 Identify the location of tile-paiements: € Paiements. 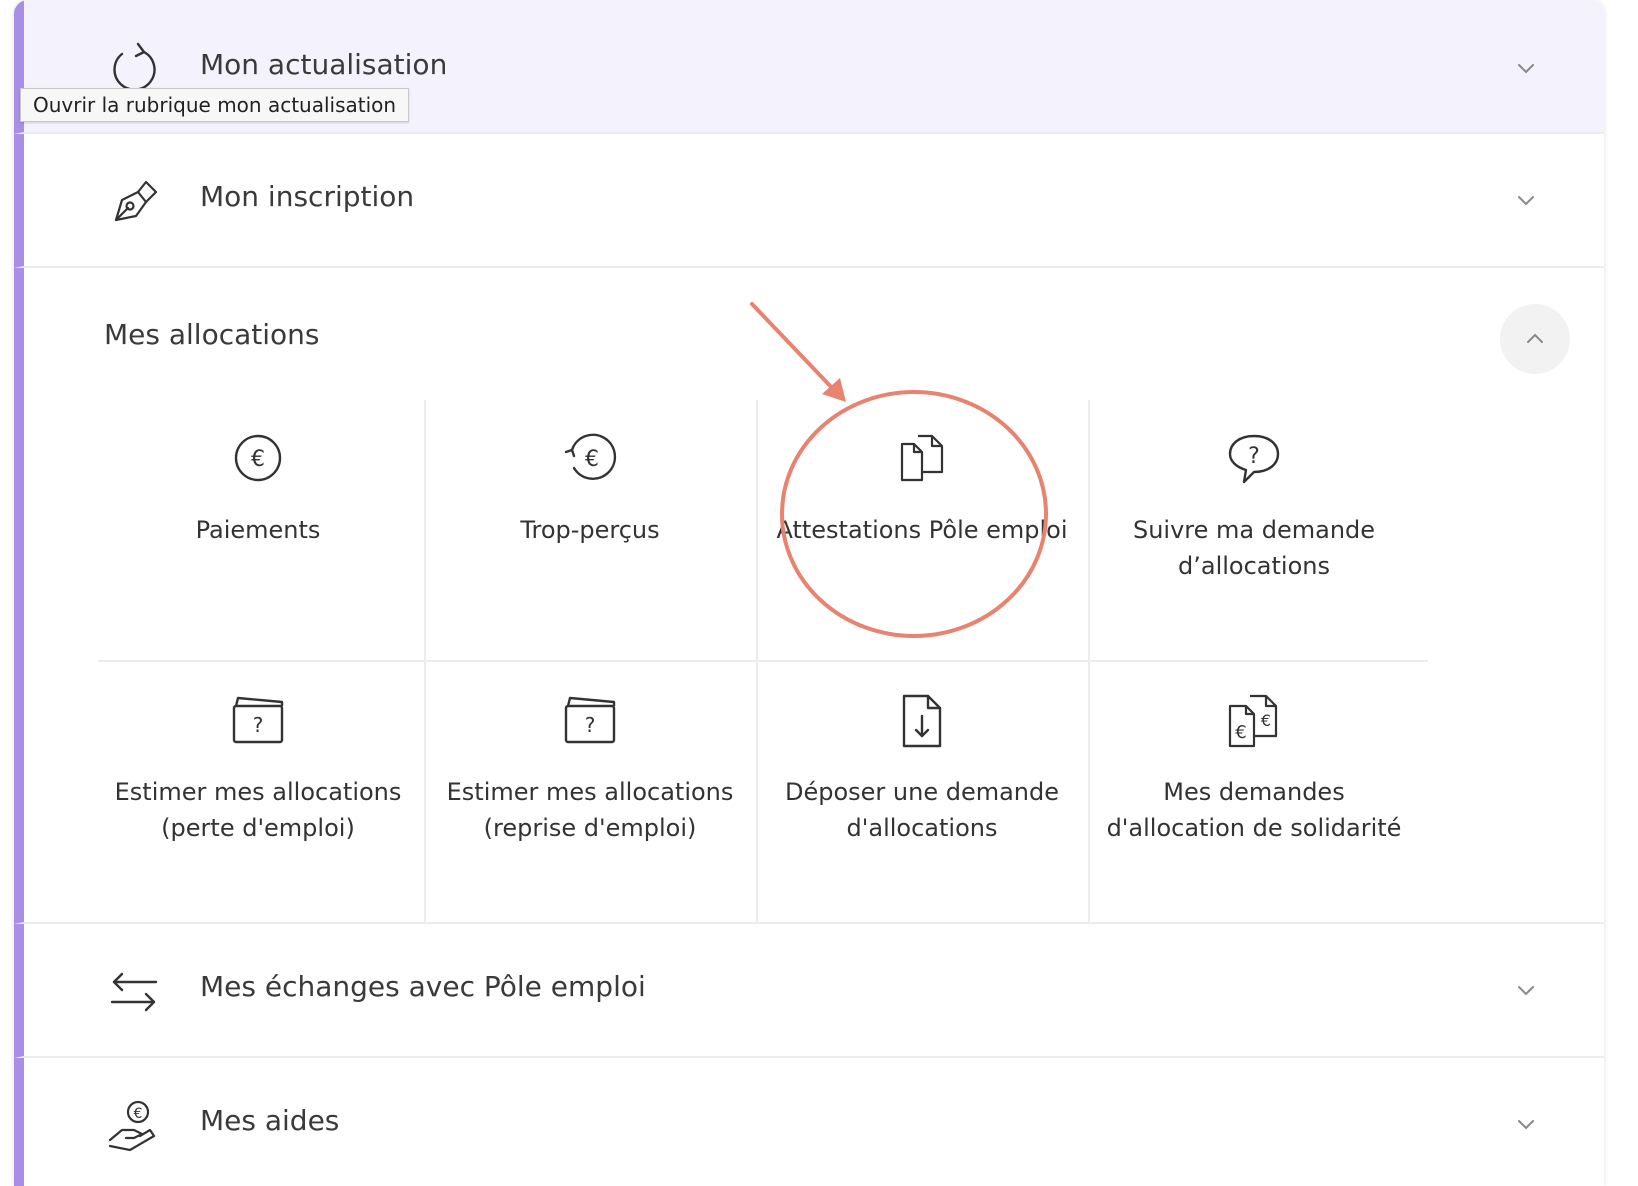
(258, 531).